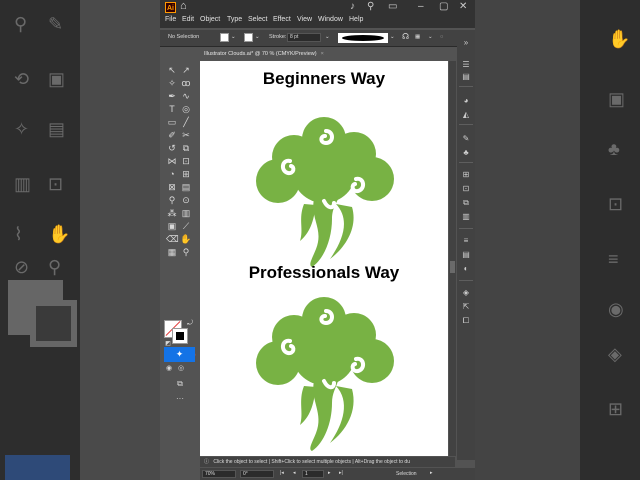 The image size is (640, 480). What do you see at coordinates (466, 64) in the screenshot?
I see `properties-panel-icon: ☰` at bounding box center [466, 64].